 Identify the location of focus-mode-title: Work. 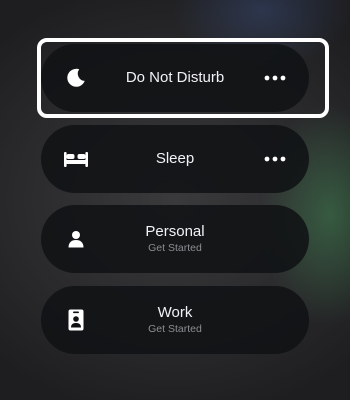
(175, 312).